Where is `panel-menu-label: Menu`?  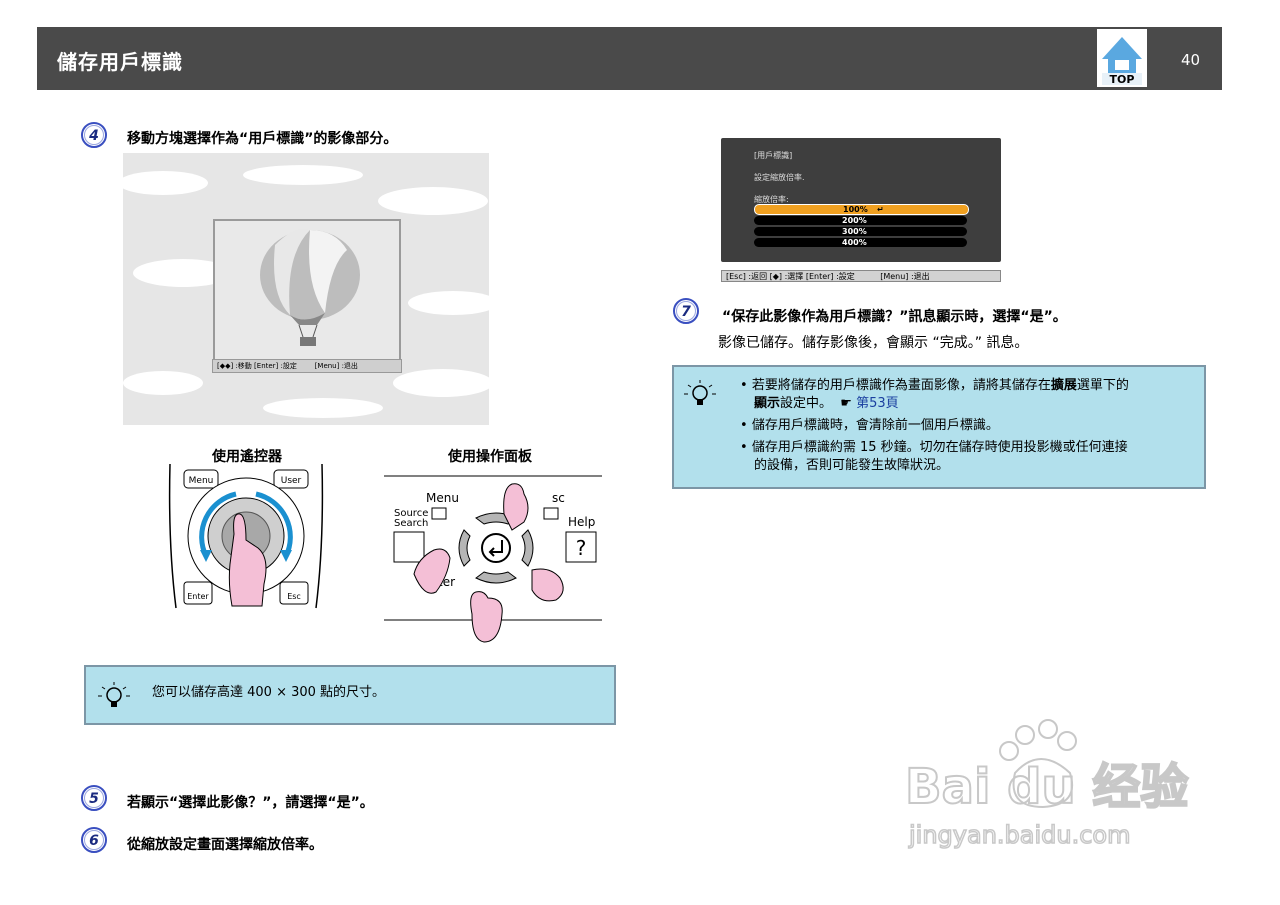 panel-menu-label: Menu is located at coordinates (442, 498).